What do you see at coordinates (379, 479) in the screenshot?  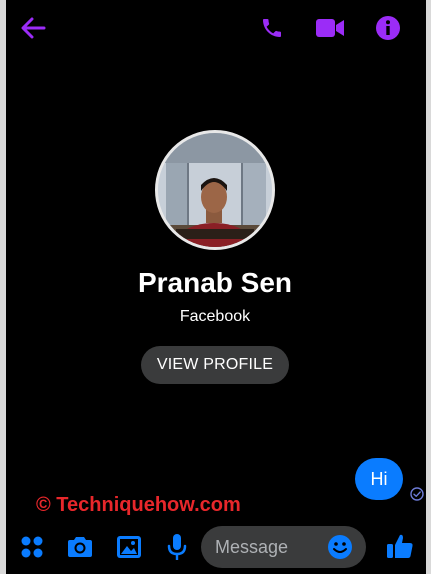 I see `message-bubble-outgoing: Hi` at bounding box center [379, 479].